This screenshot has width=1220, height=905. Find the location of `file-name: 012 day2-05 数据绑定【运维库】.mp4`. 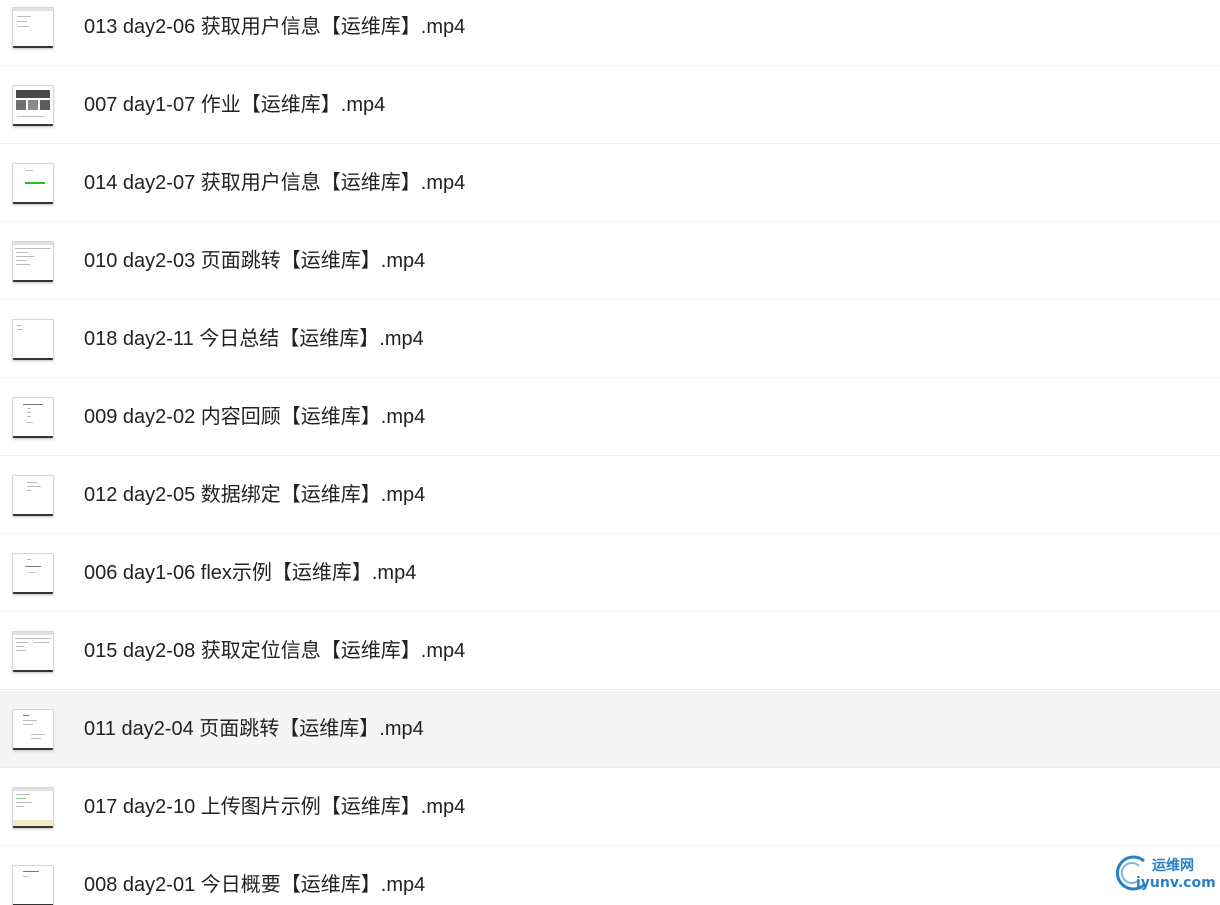

file-name: 012 day2-05 数据绑定【运维库】.mp4 is located at coordinates (255, 495).